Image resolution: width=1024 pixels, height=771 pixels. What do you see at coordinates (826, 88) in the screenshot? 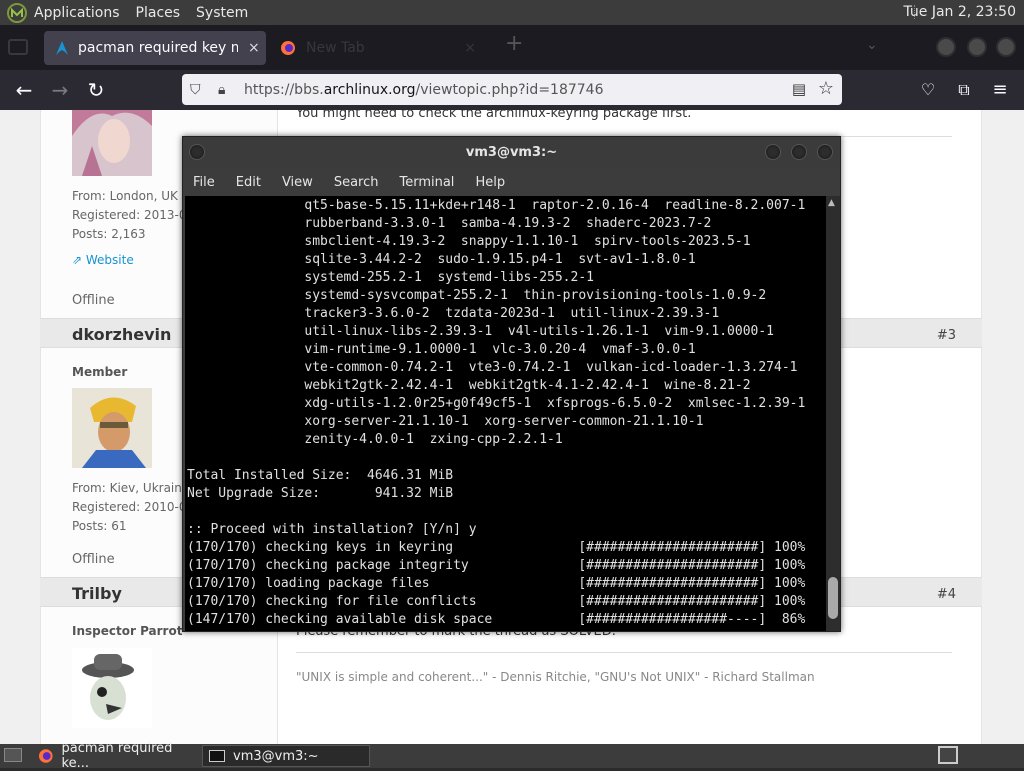
I see `bookmark-star-icon: ☆` at bounding box center [826, 88].